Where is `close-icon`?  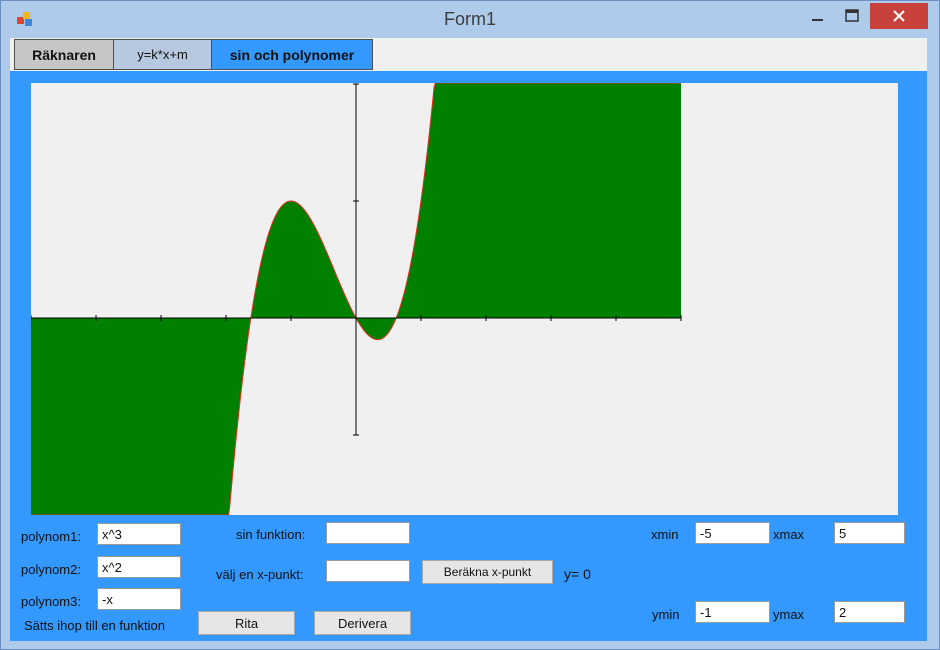 close-icon is located at coordinates (899, 16).